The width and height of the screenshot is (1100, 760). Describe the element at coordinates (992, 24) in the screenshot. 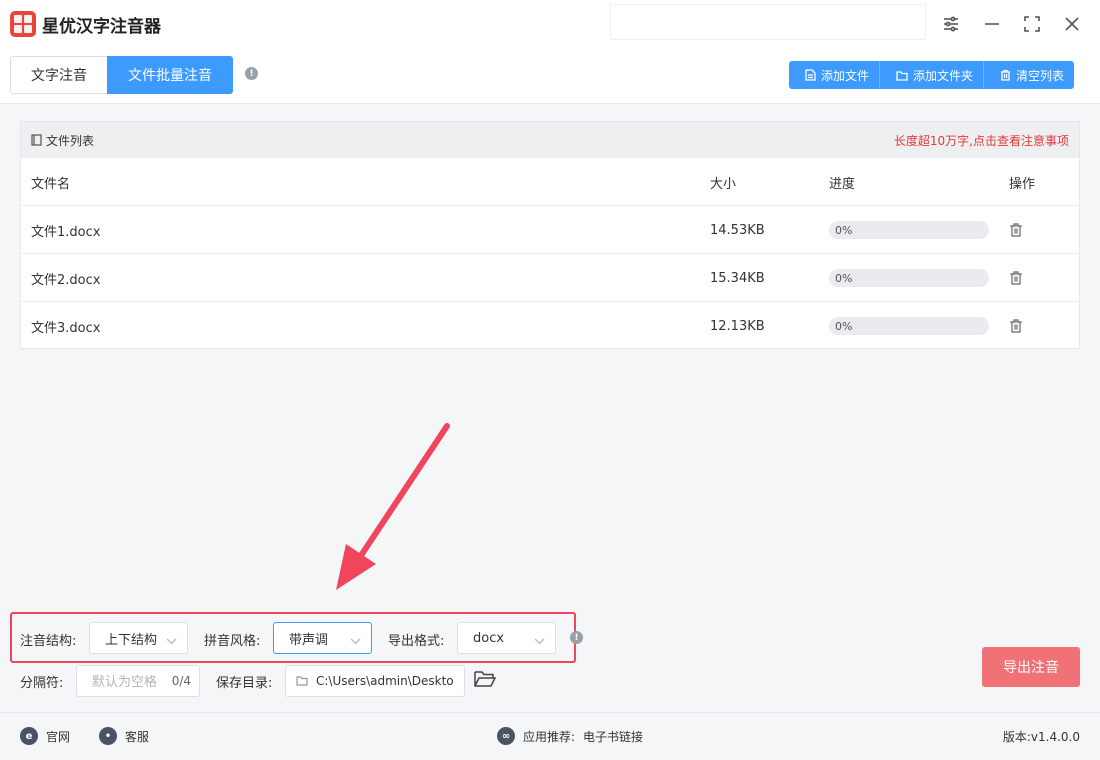

I see `minimize-icon` at that location.